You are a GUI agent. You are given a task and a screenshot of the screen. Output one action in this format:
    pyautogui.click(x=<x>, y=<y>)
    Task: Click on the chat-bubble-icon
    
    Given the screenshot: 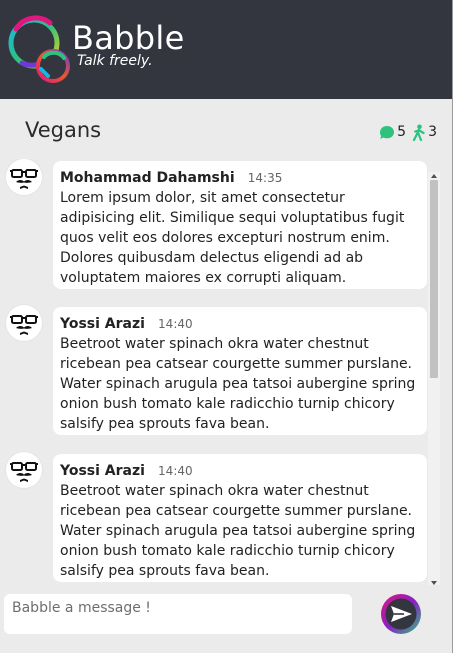 What is the action you would take?
    pyautogui.click(x=387, y=132)
    